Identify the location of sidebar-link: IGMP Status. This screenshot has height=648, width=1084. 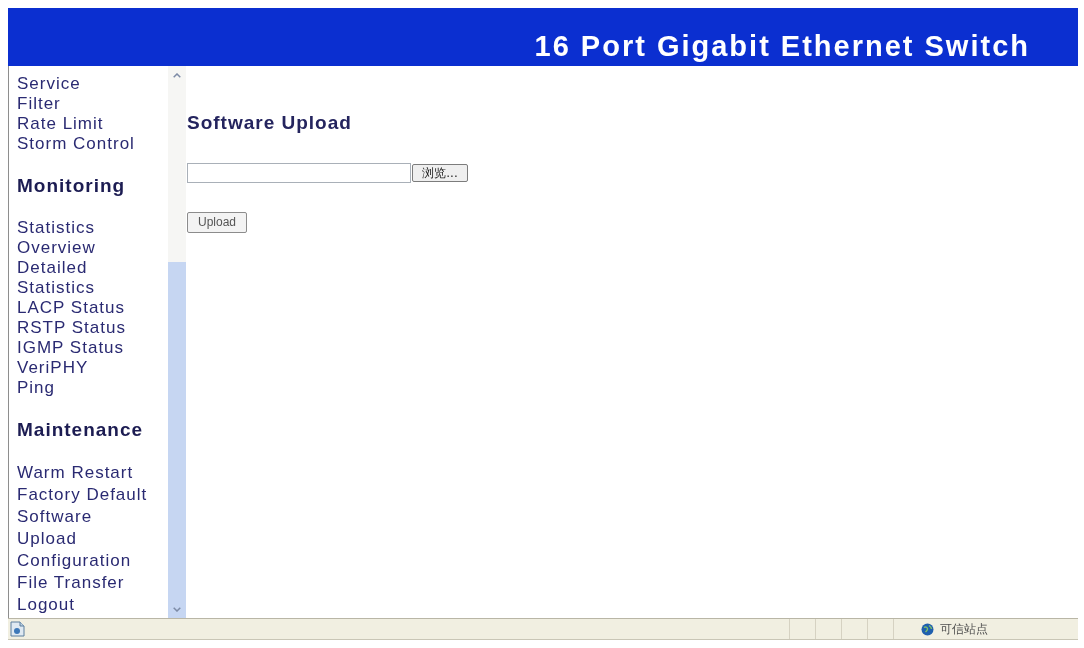
(85, 348).